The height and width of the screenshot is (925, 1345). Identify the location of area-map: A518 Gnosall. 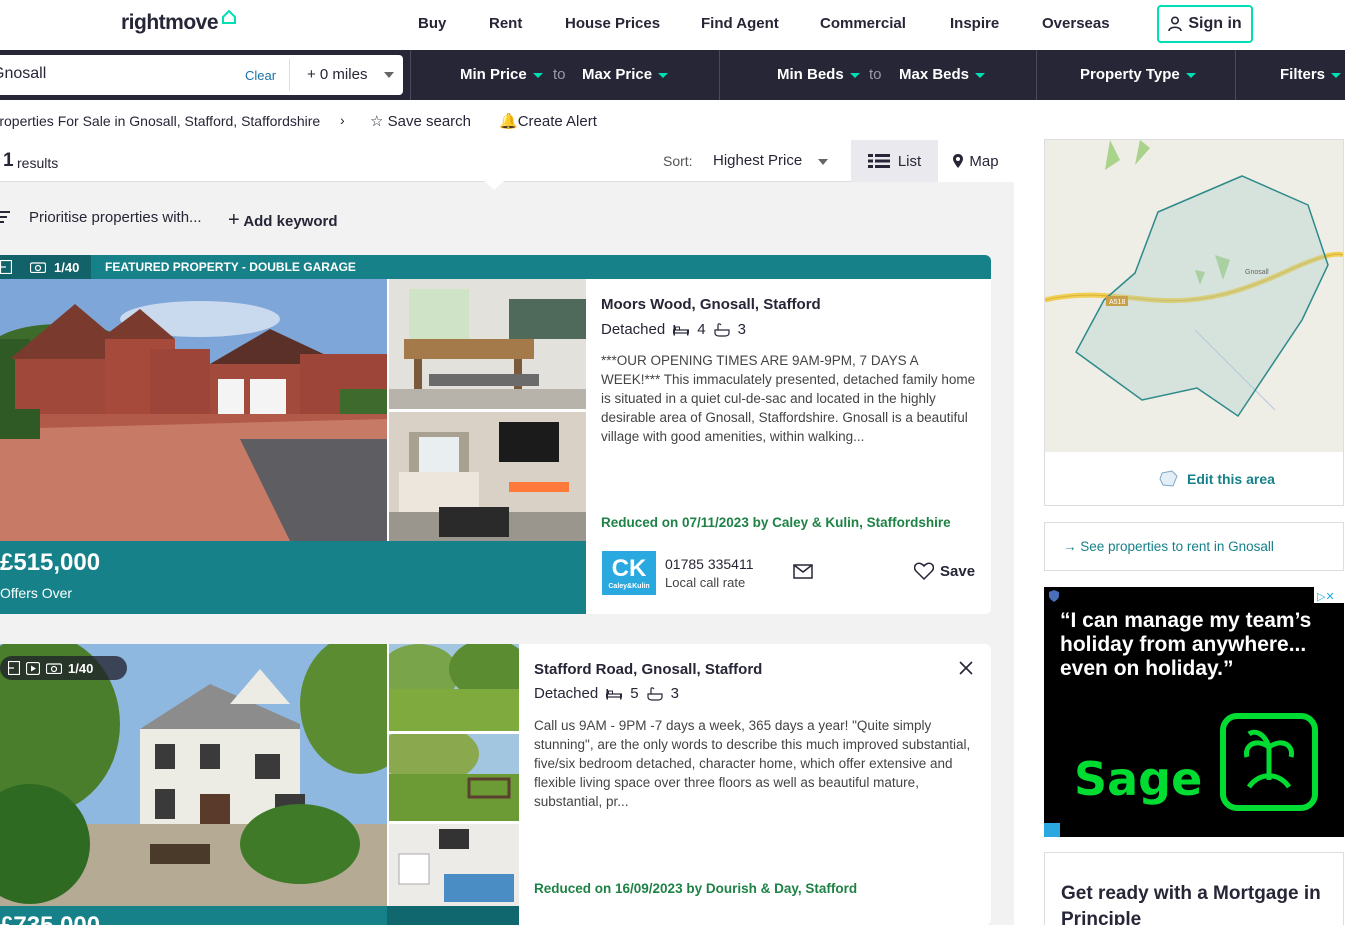
(1194, 296).